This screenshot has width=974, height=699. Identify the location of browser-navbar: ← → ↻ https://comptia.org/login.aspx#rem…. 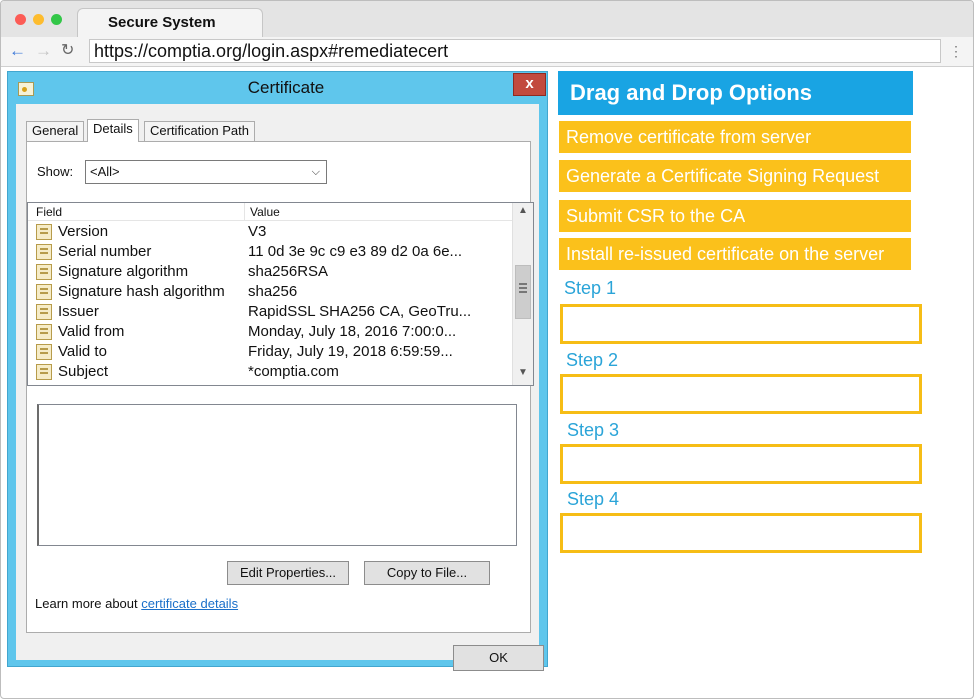
(487, 52).